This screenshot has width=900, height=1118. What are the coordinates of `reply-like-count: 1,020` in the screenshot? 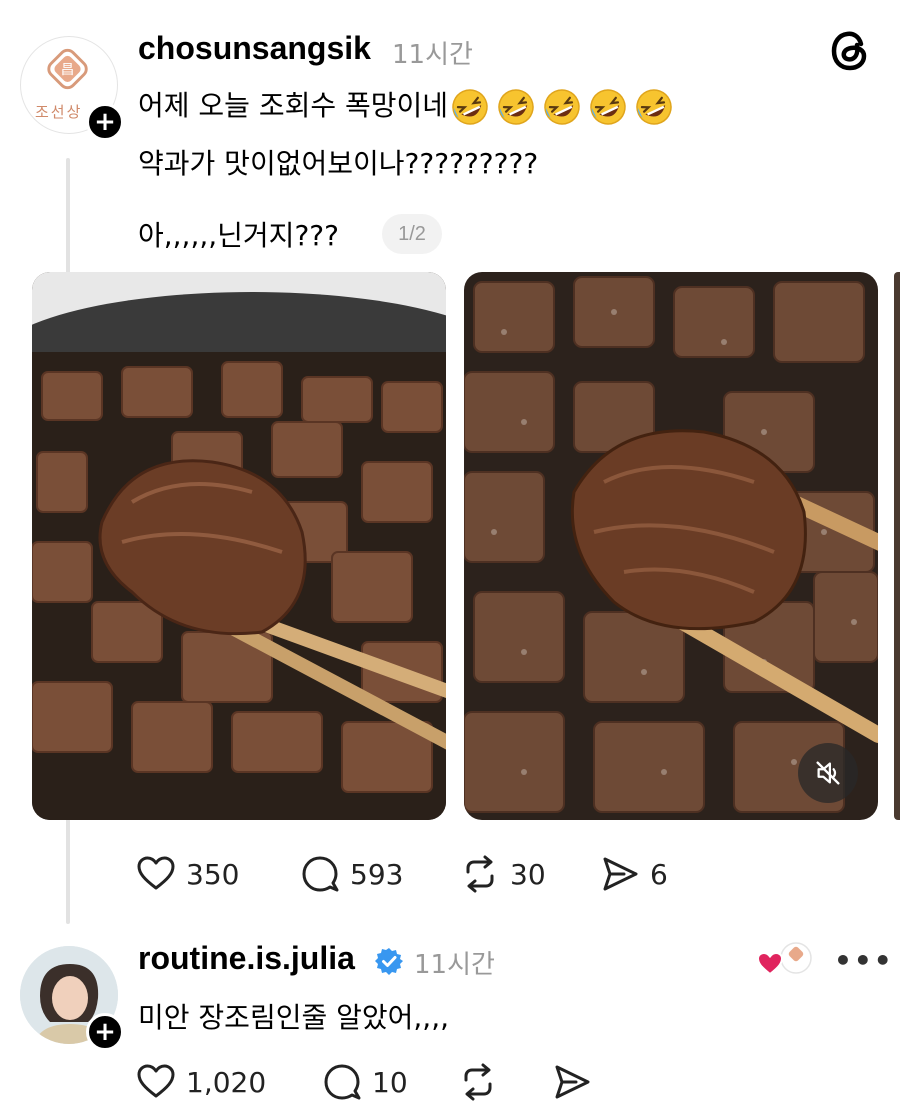 It's located at (226, 1082).